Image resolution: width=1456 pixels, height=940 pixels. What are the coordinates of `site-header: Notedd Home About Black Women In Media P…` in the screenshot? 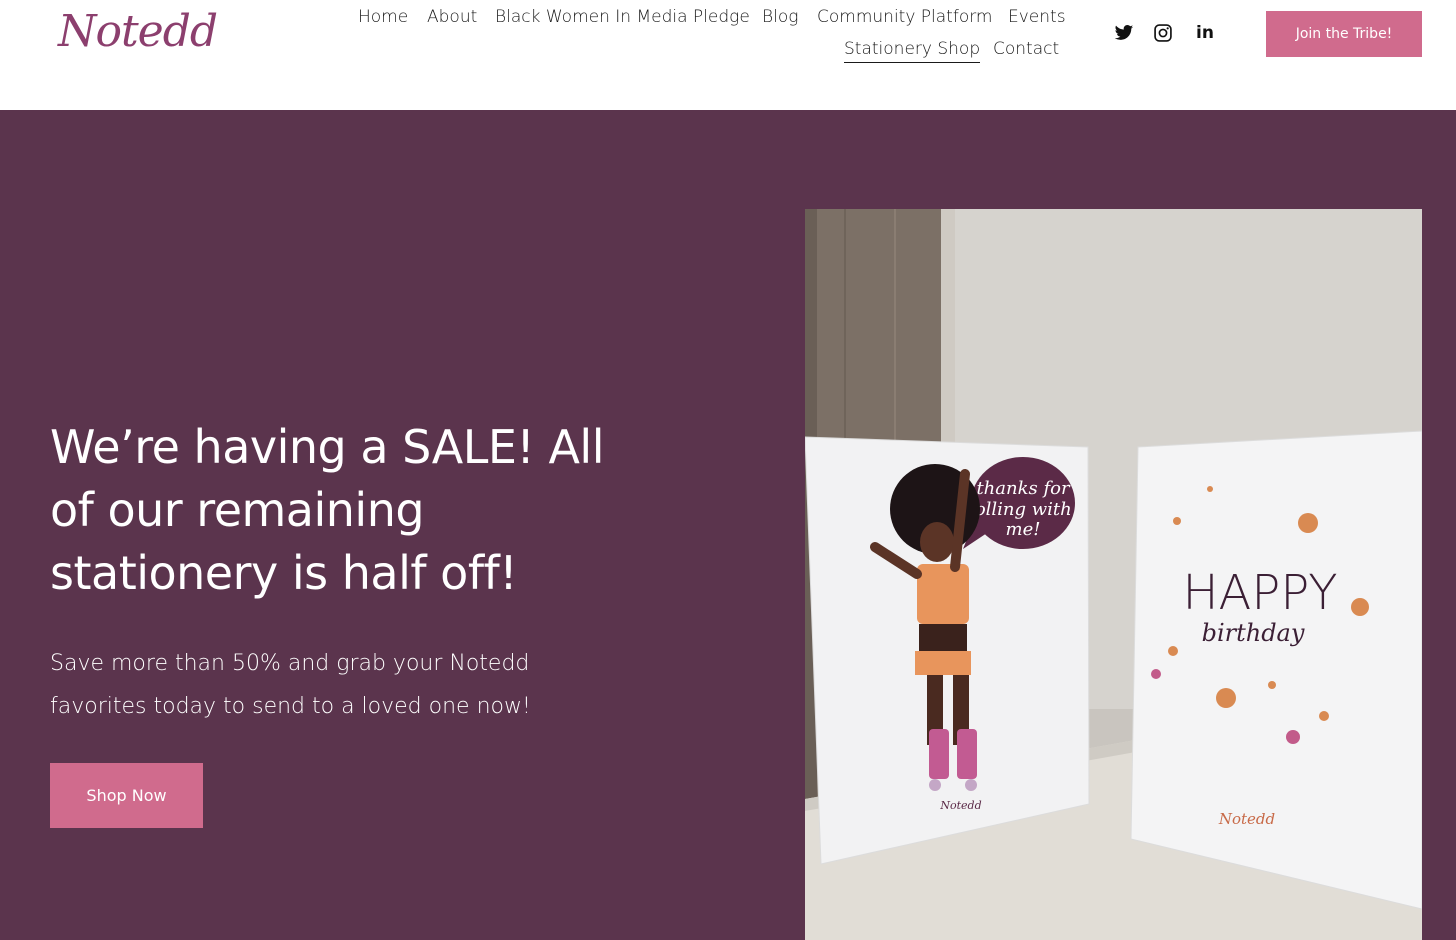 It's located at (728, 55).